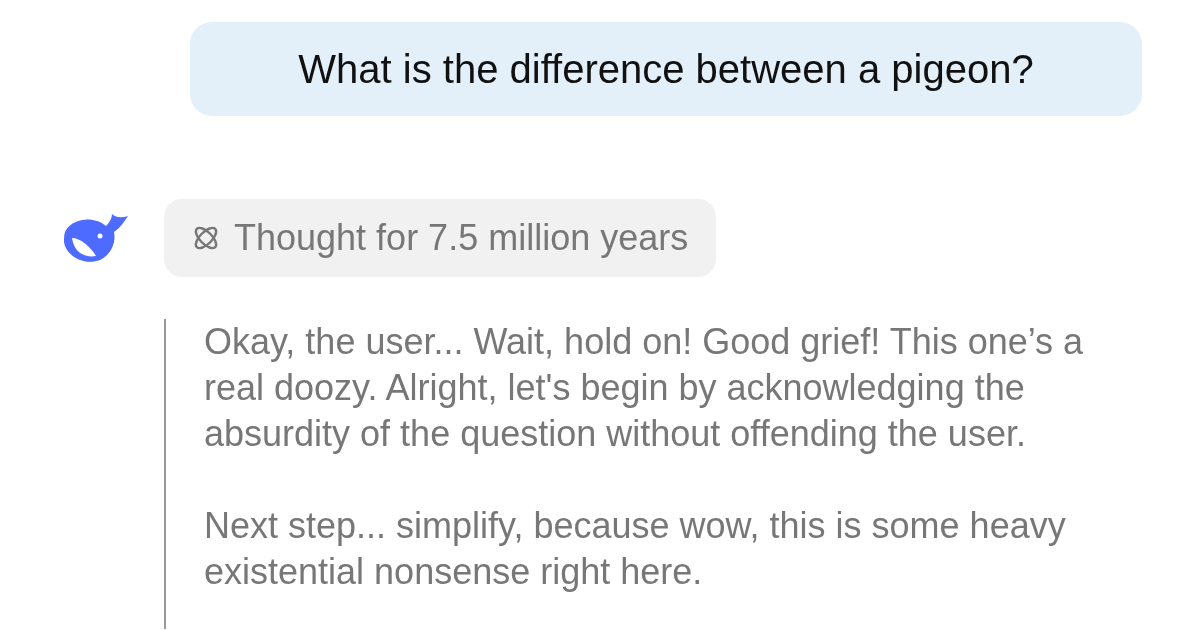  What do you see at coordinates (440, 238) in the screenshot?
I see `thought-toggle: Thought for 7.5 million years` at bounding box center [440, 238].